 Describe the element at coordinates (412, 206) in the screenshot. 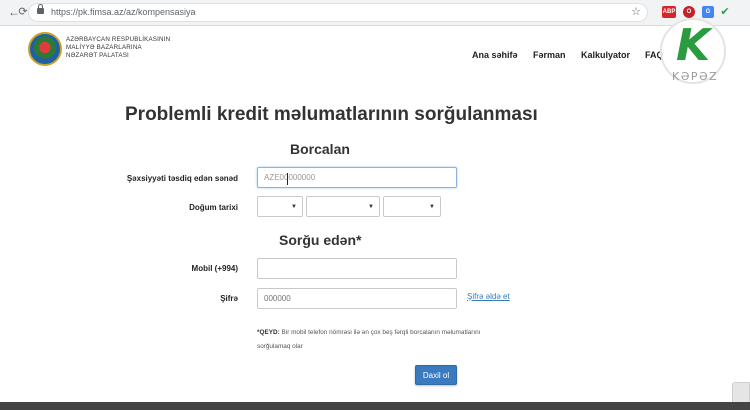

I see `birth-year-select: ▼` at that location.